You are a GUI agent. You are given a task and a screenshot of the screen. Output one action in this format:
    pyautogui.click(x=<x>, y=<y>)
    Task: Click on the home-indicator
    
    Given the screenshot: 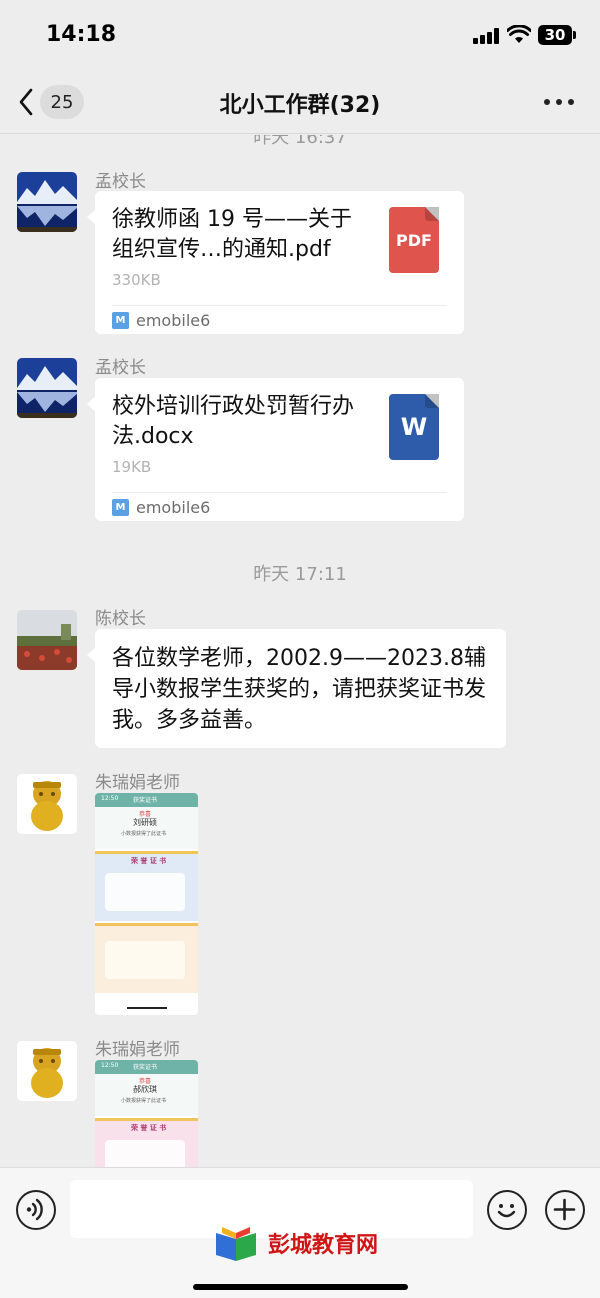 What is the action you would take?
    pyautogui.click(x=300, y=1287)
    